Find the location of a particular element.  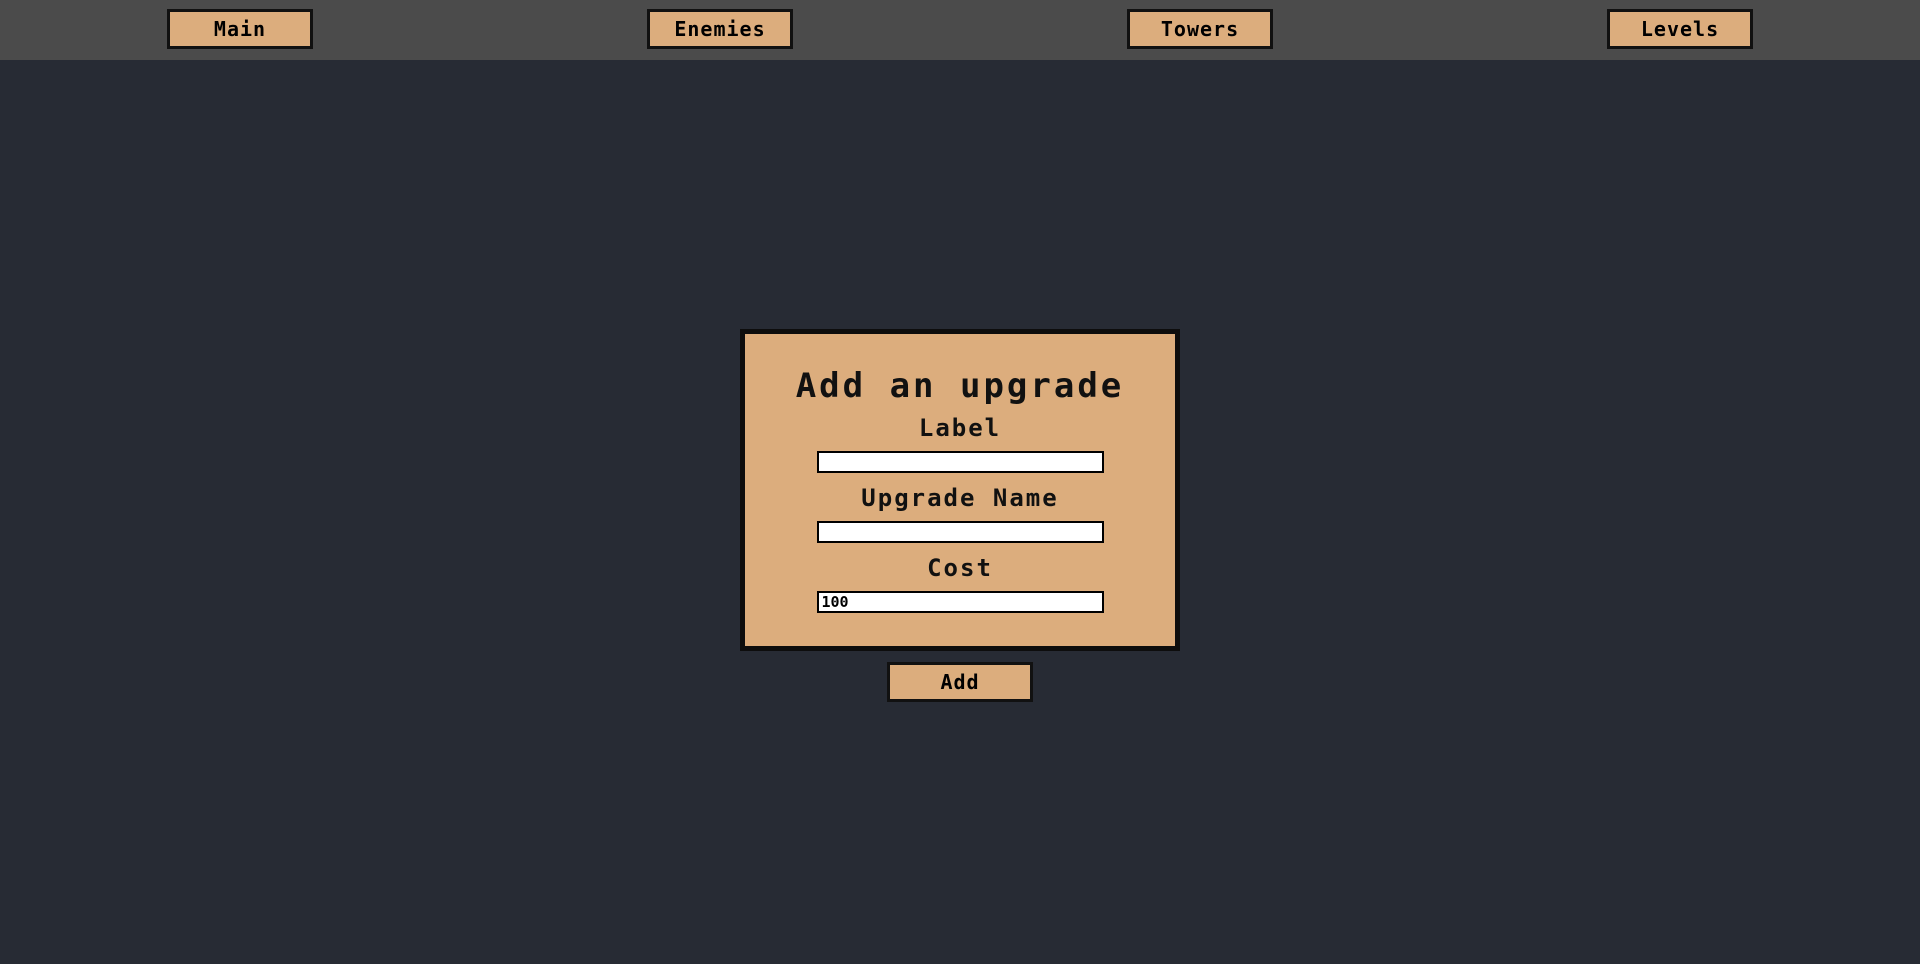

cost-input is located at coordinates (960, 602).